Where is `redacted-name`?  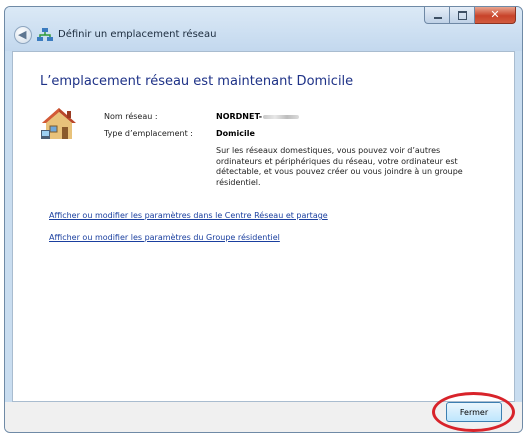 redacted-name is located at coordinates (281, 116).